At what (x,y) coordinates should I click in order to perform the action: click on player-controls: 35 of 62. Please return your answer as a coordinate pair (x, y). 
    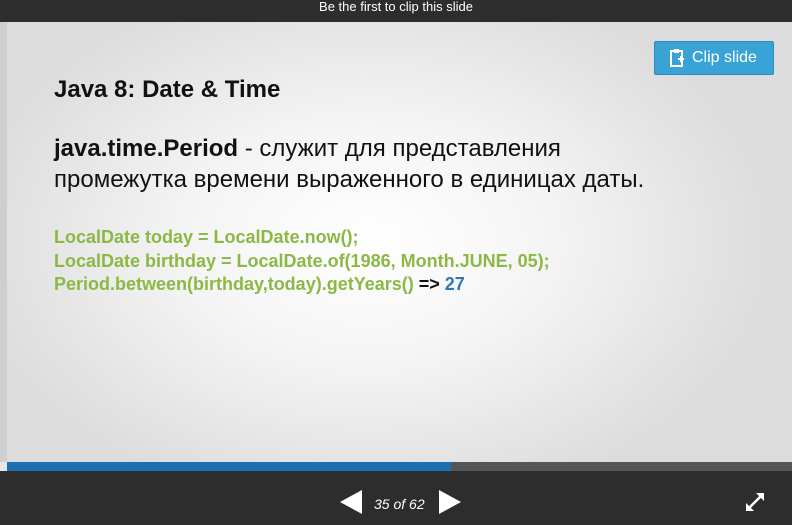
    Looking at the image, I should click on (396, 498).